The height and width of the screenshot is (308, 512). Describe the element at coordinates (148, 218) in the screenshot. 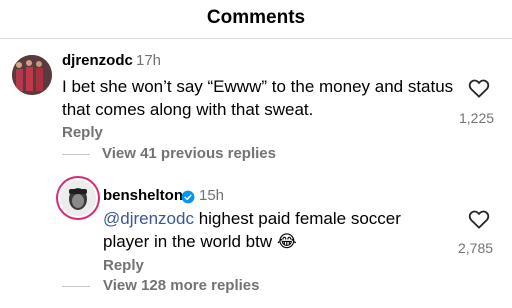

I see `mention-link: @djrenzodc` at that location.